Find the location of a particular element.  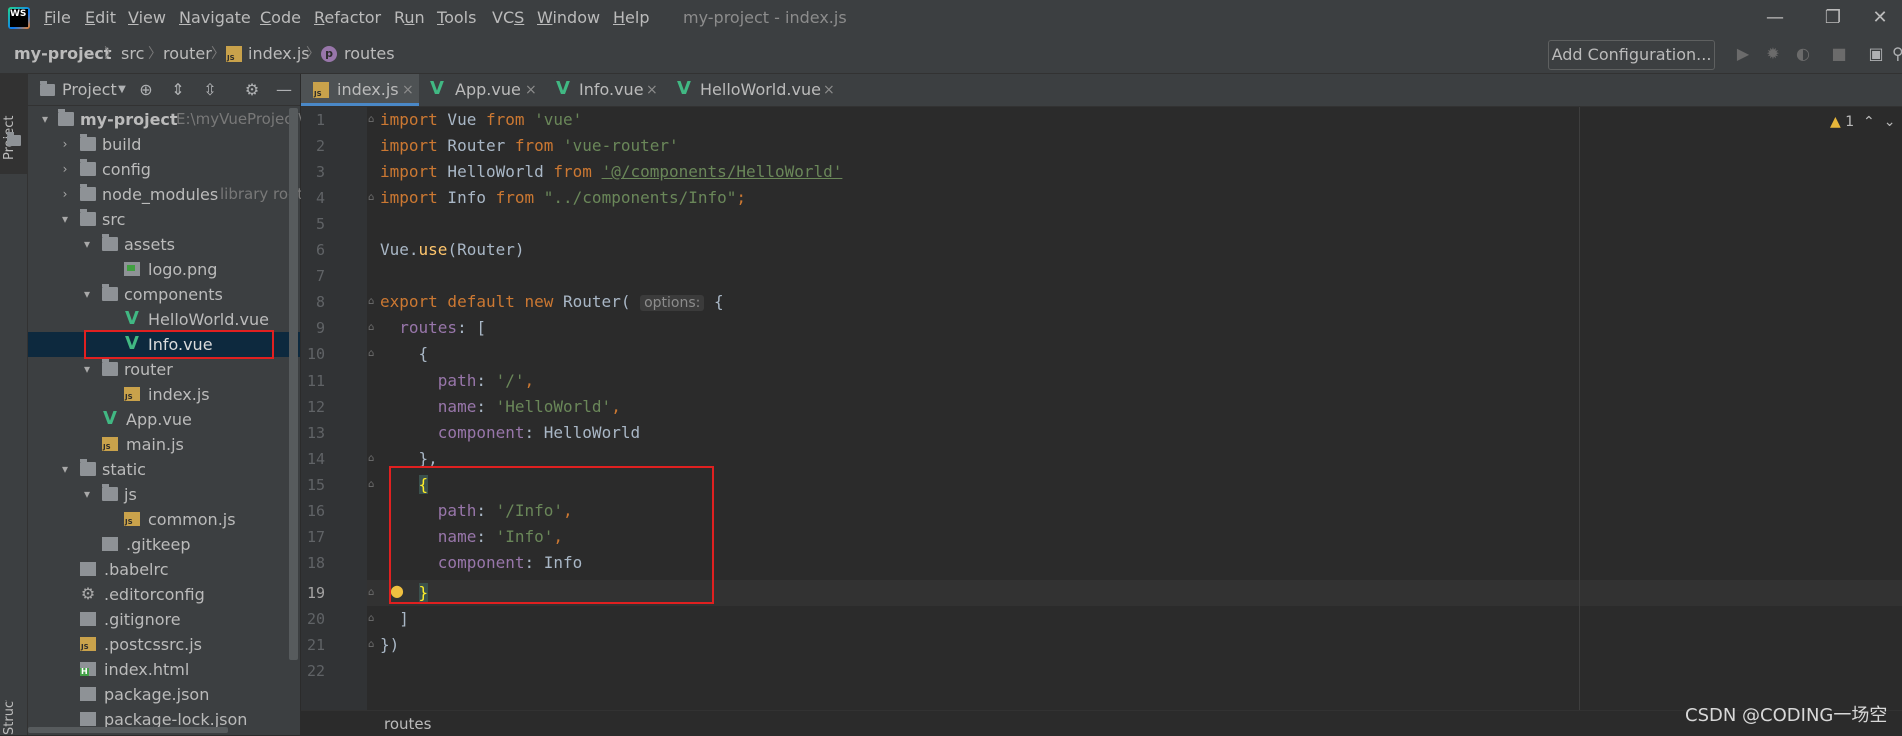

tree-item-js-folder: ▾ js is located at coordinates (164, 494).